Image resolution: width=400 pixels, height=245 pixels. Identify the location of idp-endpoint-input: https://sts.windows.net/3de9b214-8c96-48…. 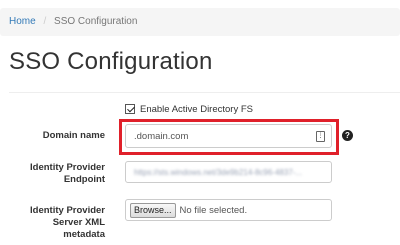
(228, 172).